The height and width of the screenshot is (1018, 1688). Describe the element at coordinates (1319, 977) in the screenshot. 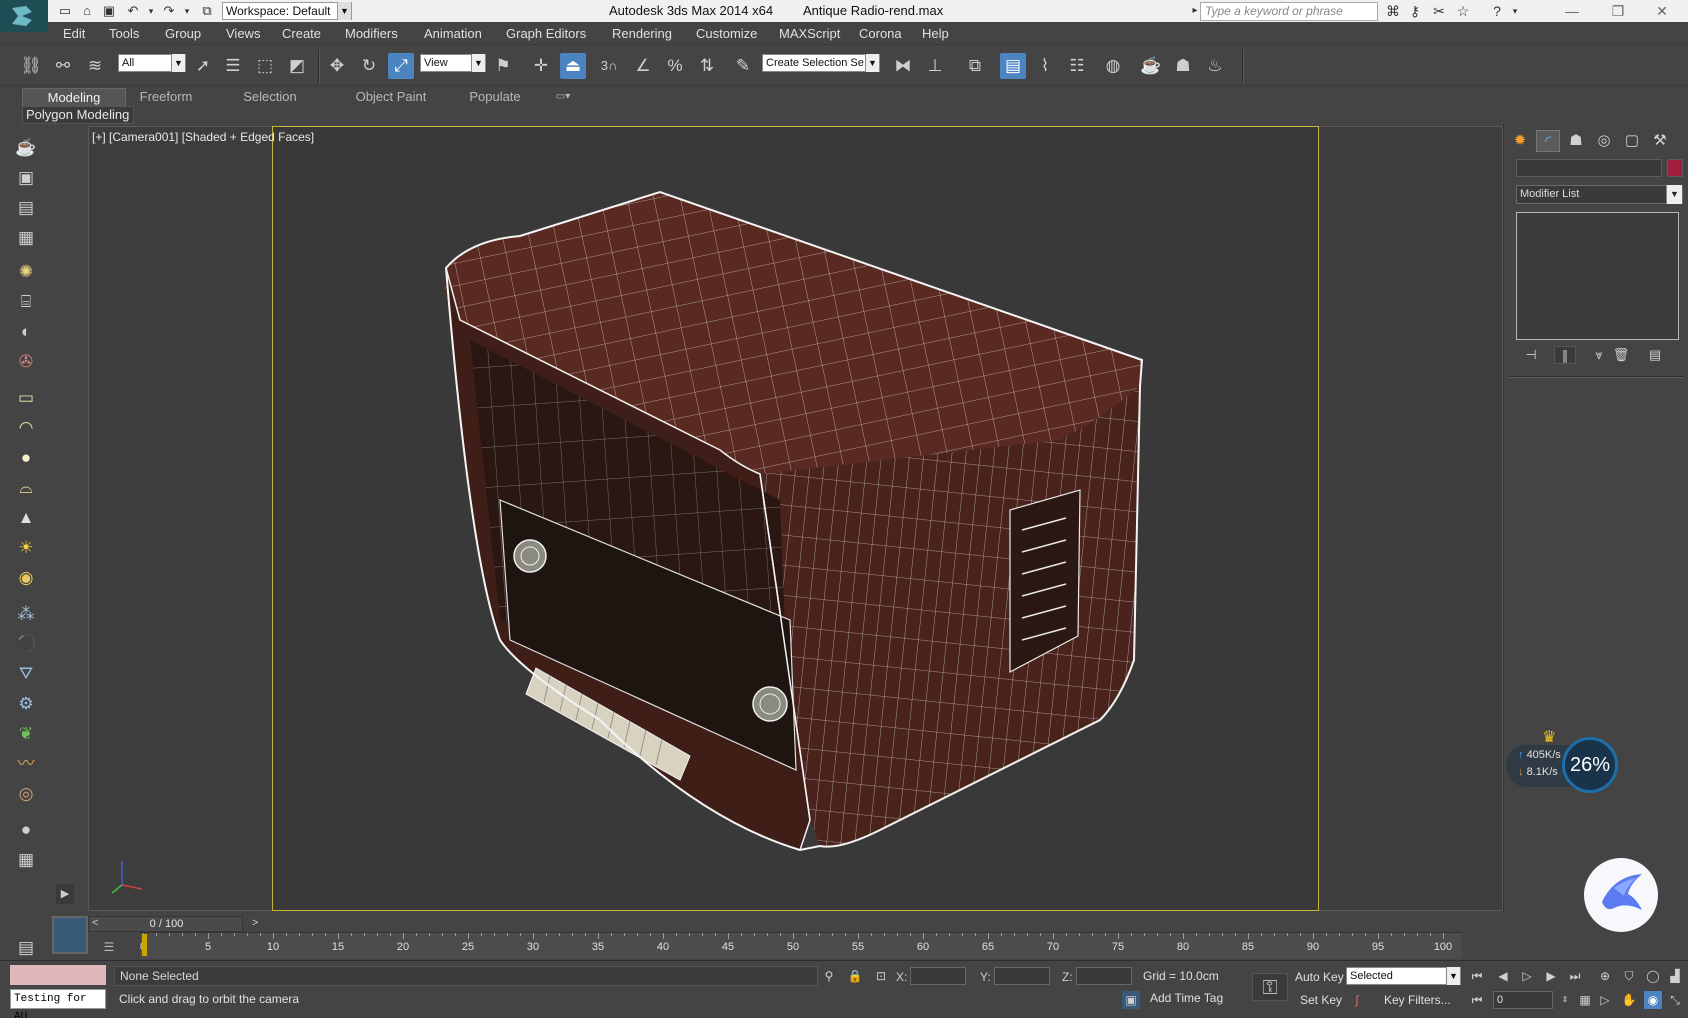

I see `auto-key-button: Auto Key` at that location.